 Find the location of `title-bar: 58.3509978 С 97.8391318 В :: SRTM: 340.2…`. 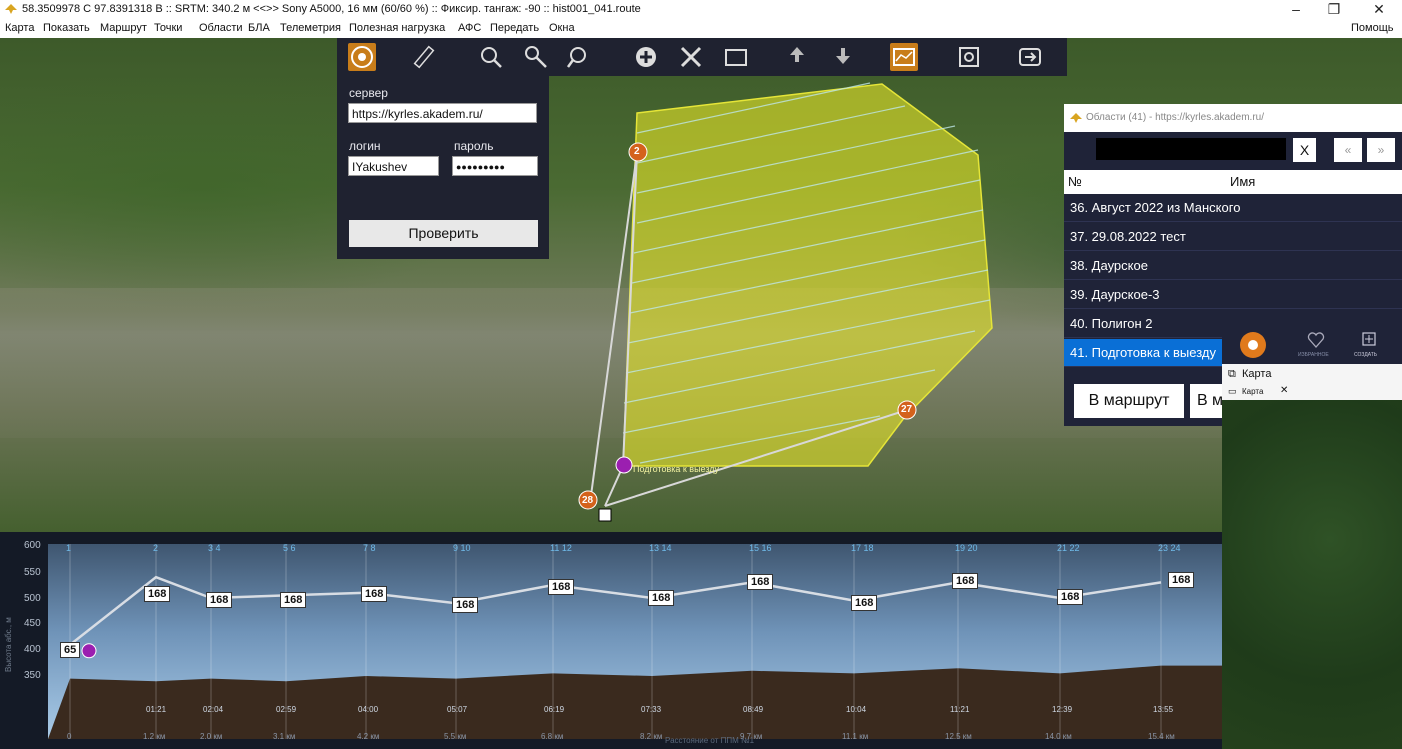

title-bar: 58.3509978 С 97.8391318 В :: SRTM: 340.2… is located at coordinates (701, 9).